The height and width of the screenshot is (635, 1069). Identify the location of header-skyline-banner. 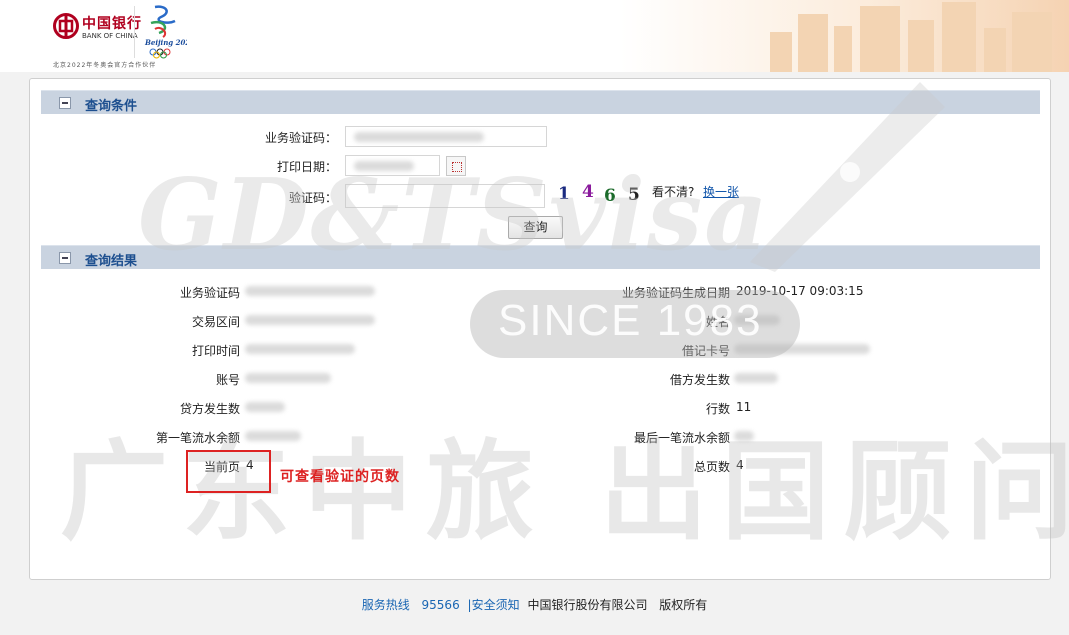
(844, 36).